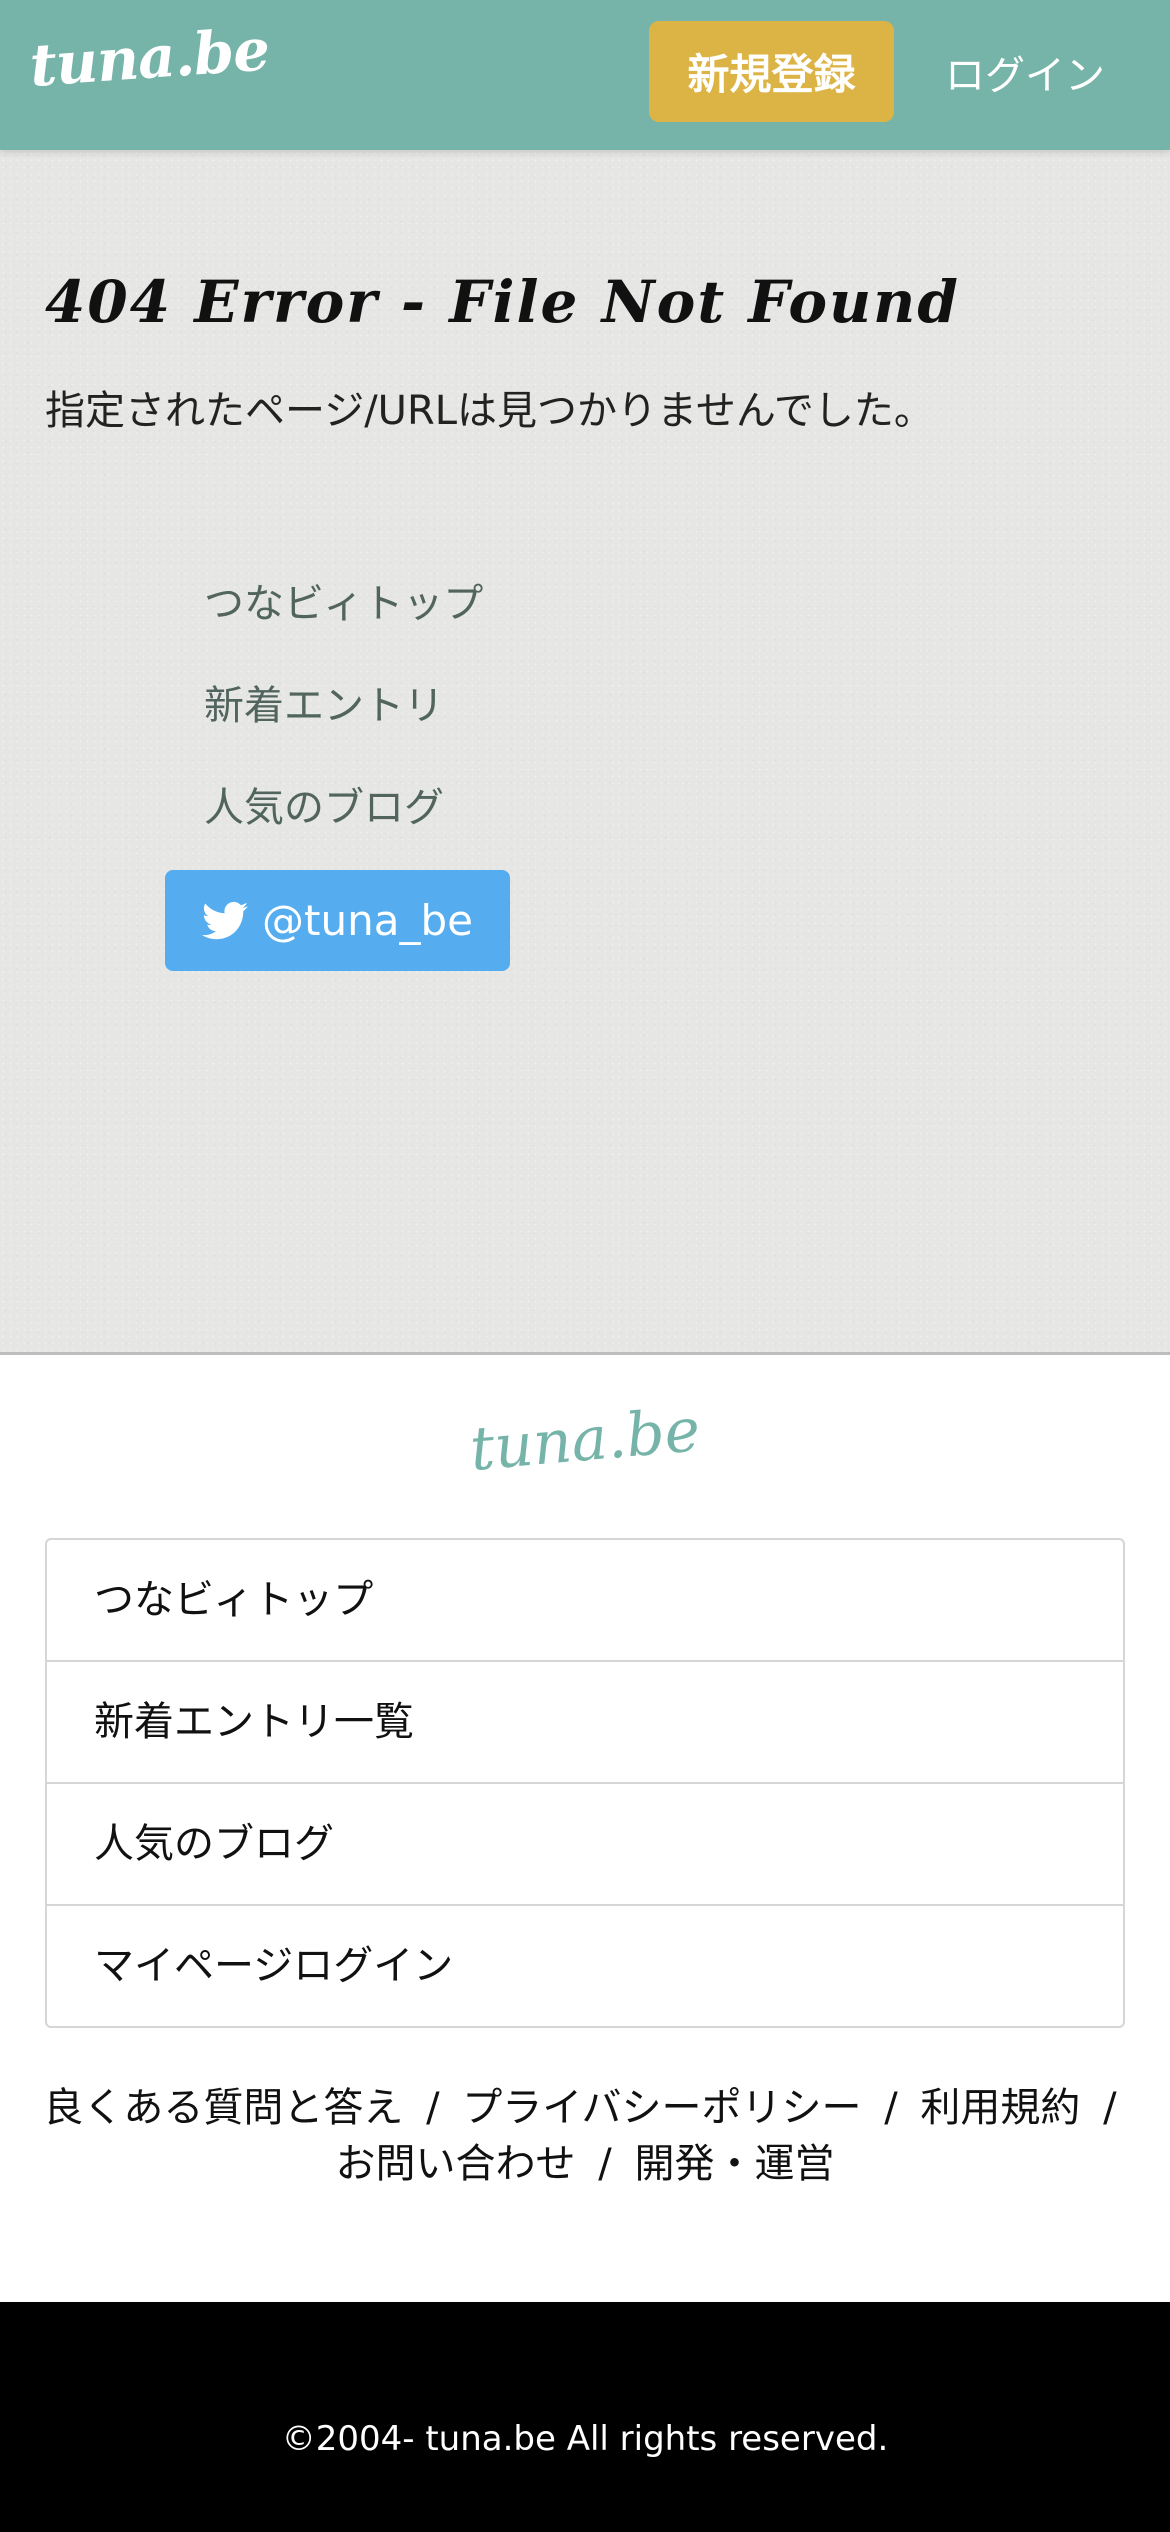  Describe the element at coordinates (343, 833) in the screenshot. I see `link-popular-blogs: 人気のブログ` at that location.